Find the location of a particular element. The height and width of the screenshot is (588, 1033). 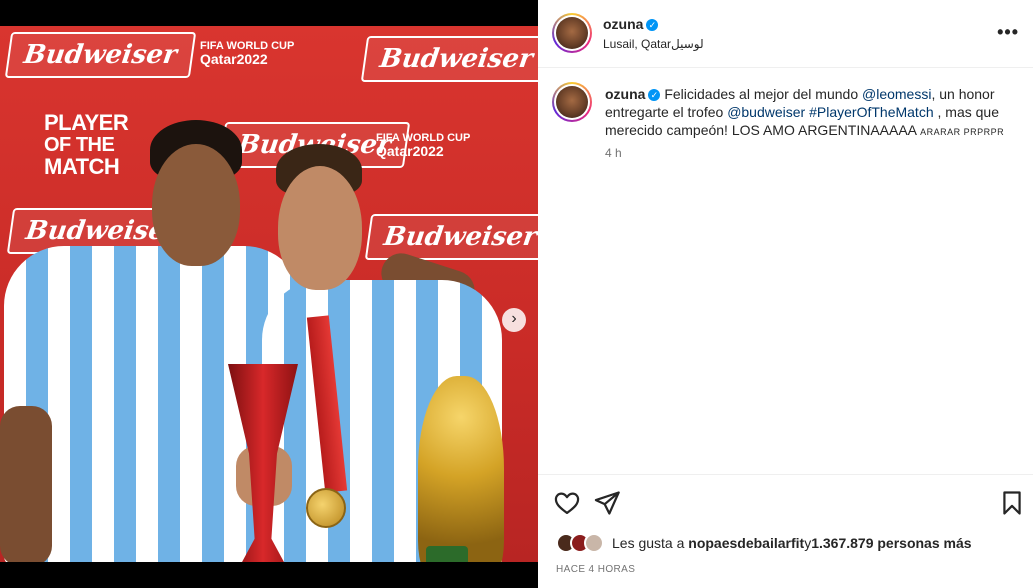

author-avatar is located at coordinates (572, 33).